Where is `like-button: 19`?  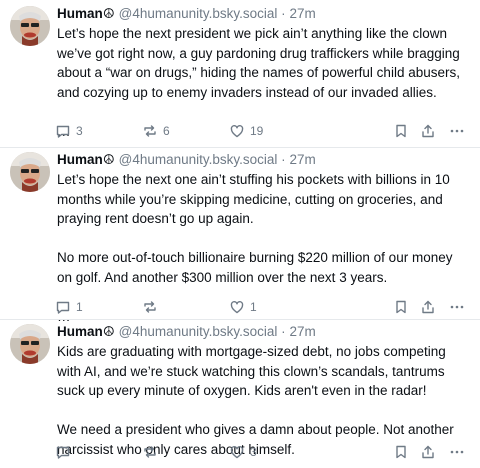 like-button: 19 is located at coordinates (246, 131).